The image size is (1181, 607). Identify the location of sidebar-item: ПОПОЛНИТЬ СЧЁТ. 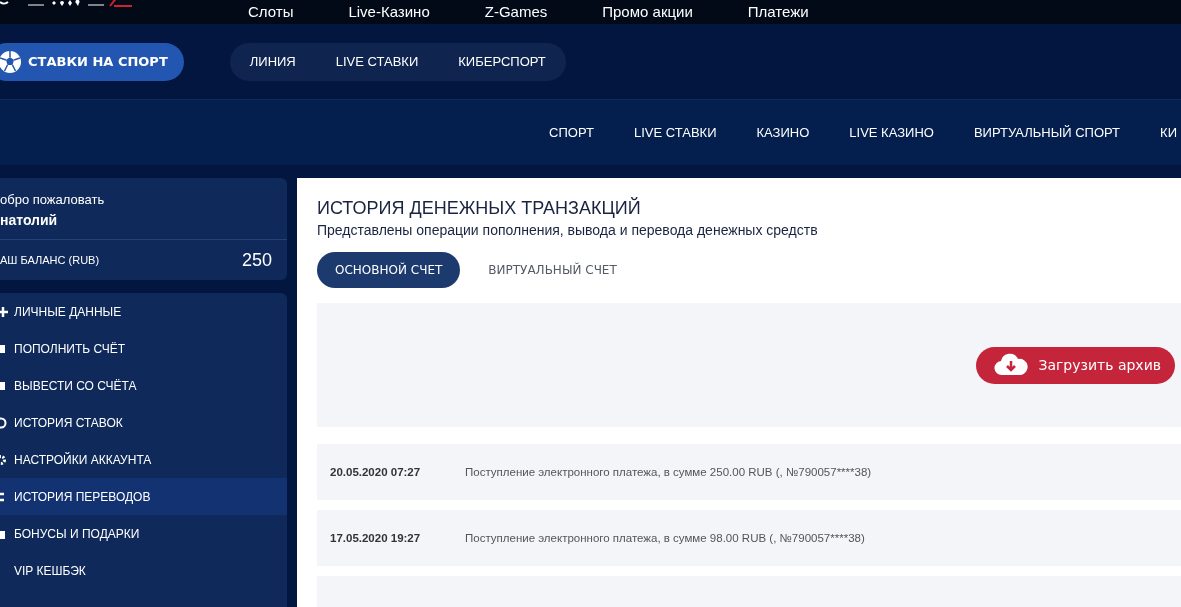
(143, 348).